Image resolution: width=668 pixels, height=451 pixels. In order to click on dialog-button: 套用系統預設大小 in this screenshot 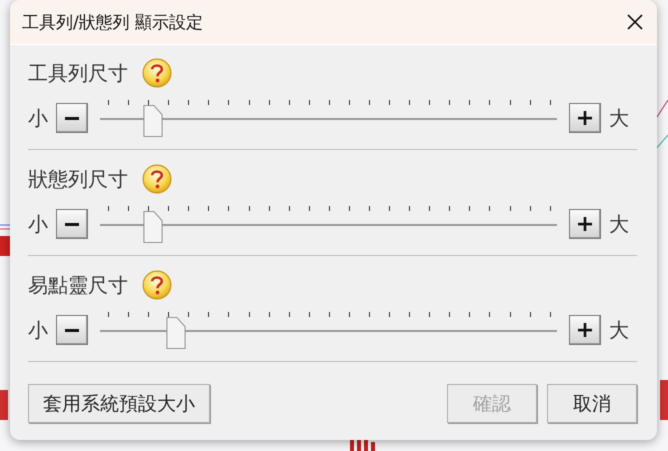, I will do `click(119, 403)`.